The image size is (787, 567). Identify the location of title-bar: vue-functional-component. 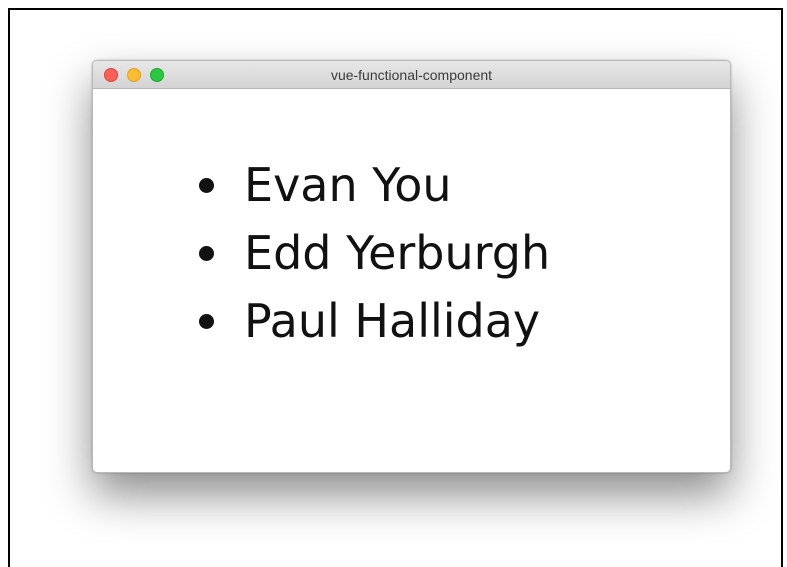
(411, 75).